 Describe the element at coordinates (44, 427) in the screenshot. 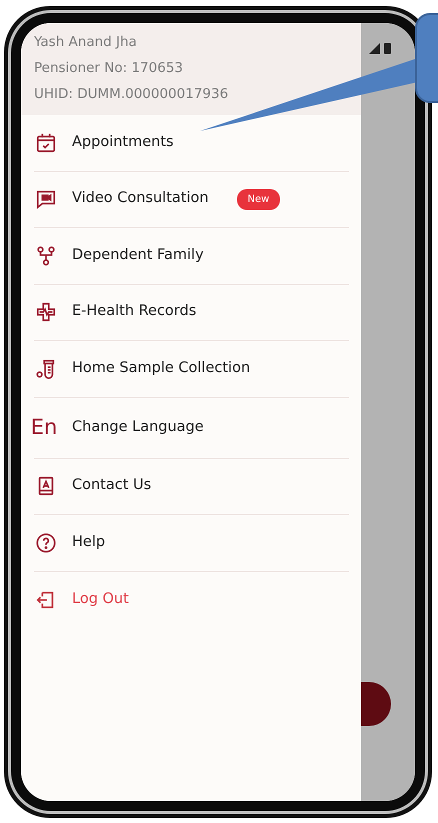

I see `language-icon: En` at that location.